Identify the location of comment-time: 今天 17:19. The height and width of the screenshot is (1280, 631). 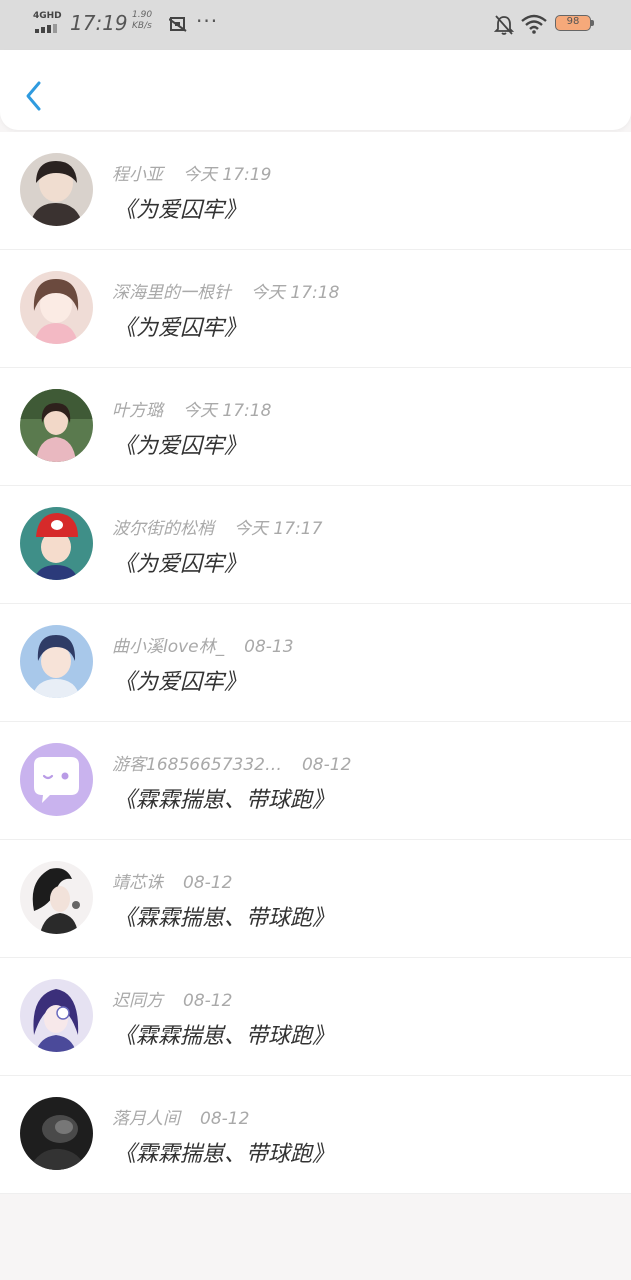
(227, 175).